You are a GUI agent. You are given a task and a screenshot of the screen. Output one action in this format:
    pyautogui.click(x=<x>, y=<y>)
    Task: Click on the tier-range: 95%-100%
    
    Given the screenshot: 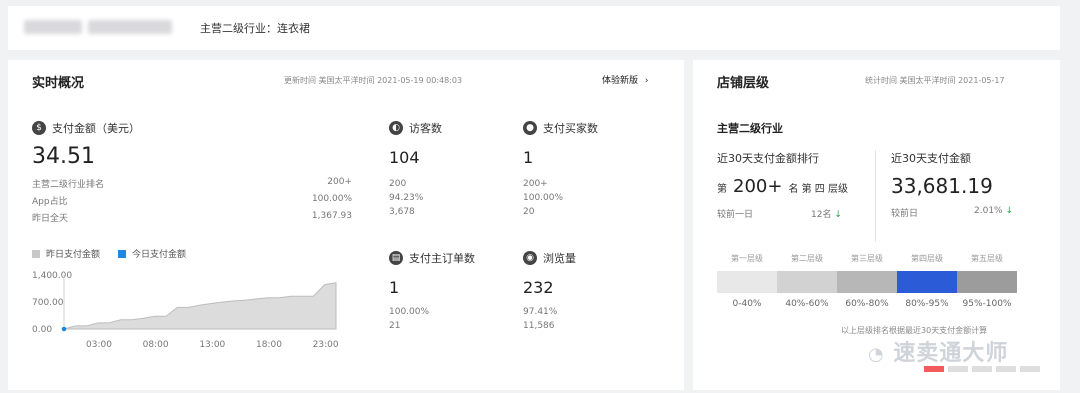 What is the action you would take?
    pyautogui.click(x=987, y=304)
    